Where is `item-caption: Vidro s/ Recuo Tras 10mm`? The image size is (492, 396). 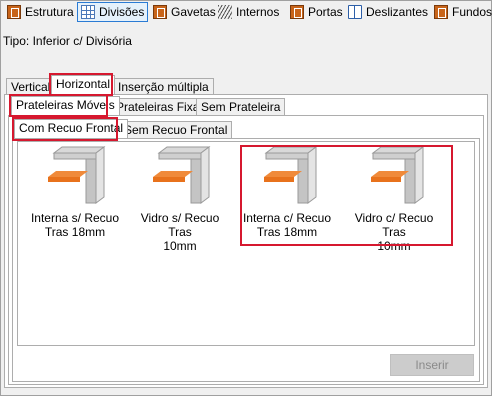
item-caption: Vidro s/ Recuo Tras 10mm is located at coordinates (180, 232).